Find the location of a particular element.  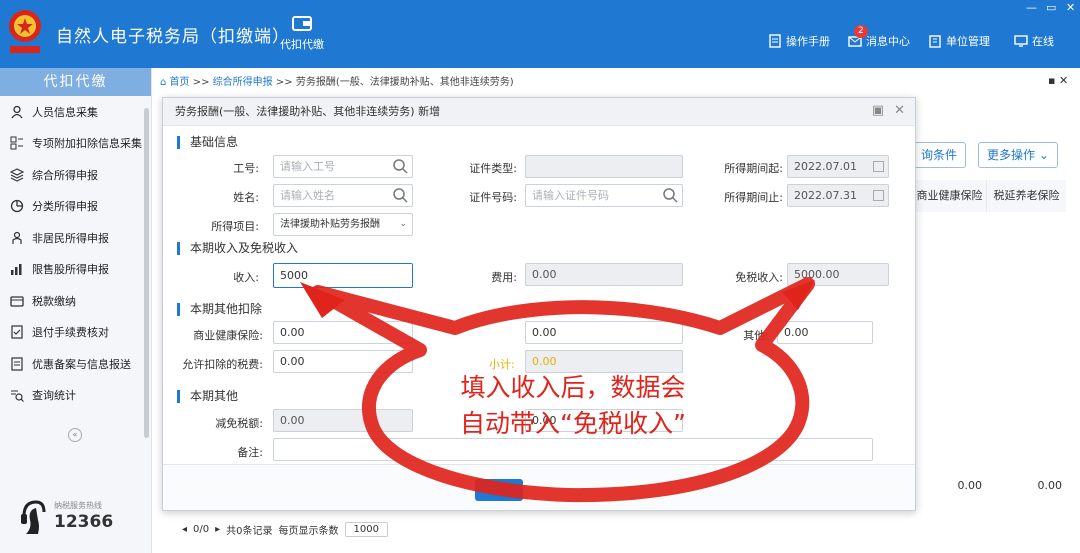

name-label: 姓名: is located at coordinates (246, 197).